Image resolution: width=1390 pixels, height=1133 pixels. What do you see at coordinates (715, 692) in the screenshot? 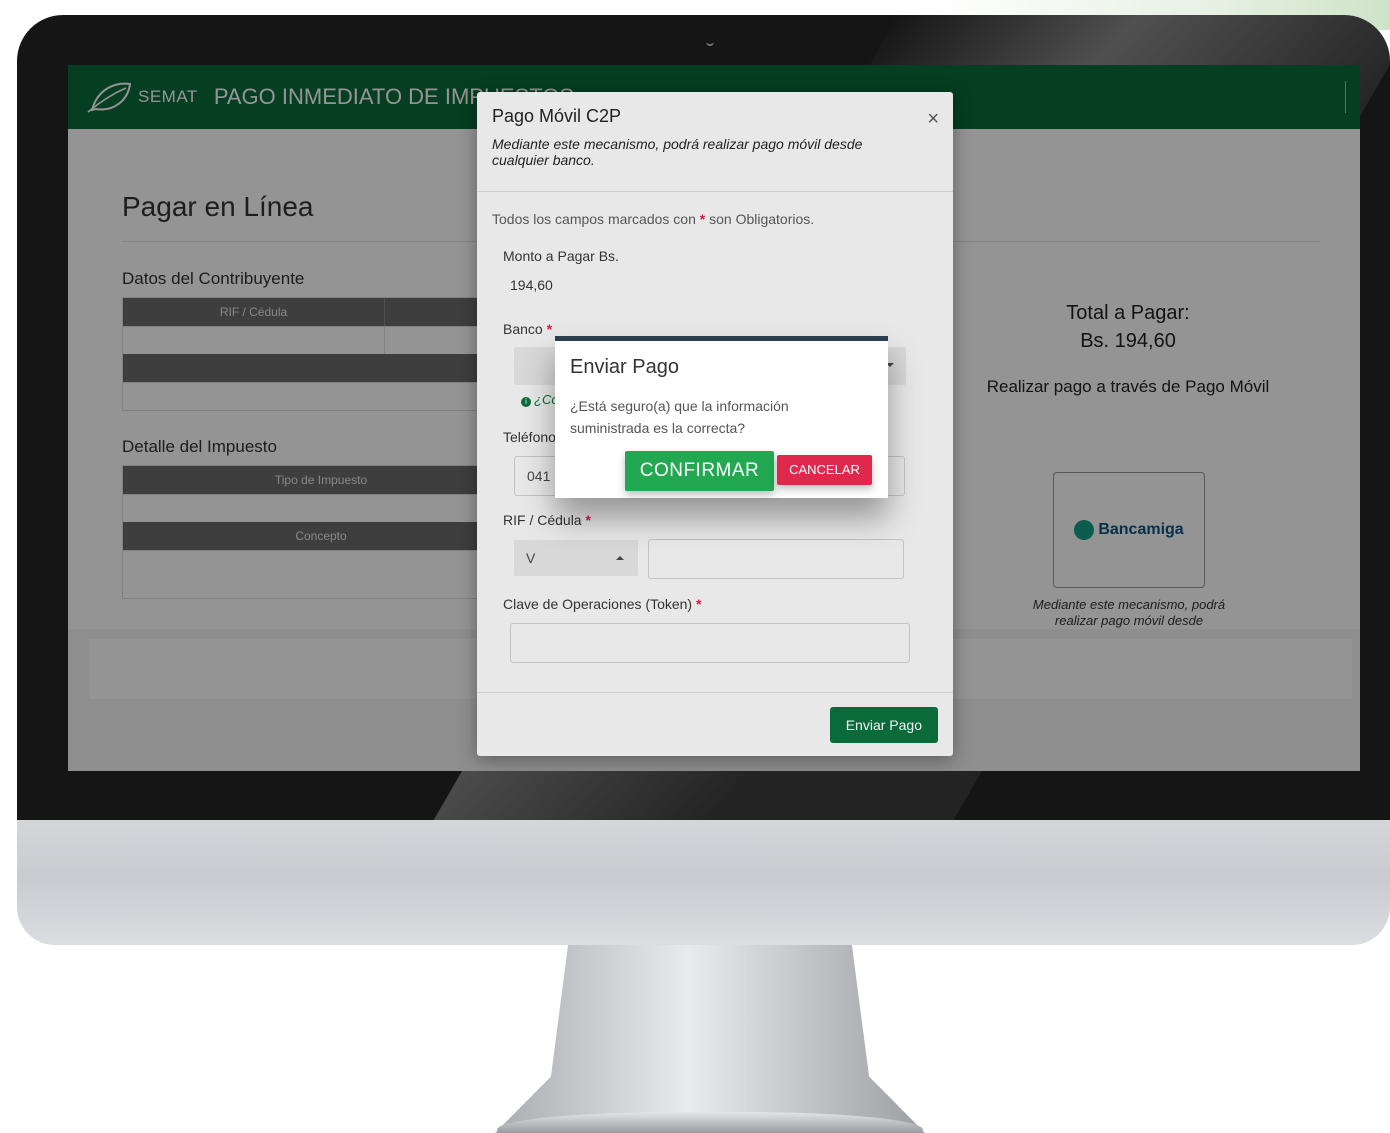
I see `modal-footer-divider` at bounding box center [715, 692].